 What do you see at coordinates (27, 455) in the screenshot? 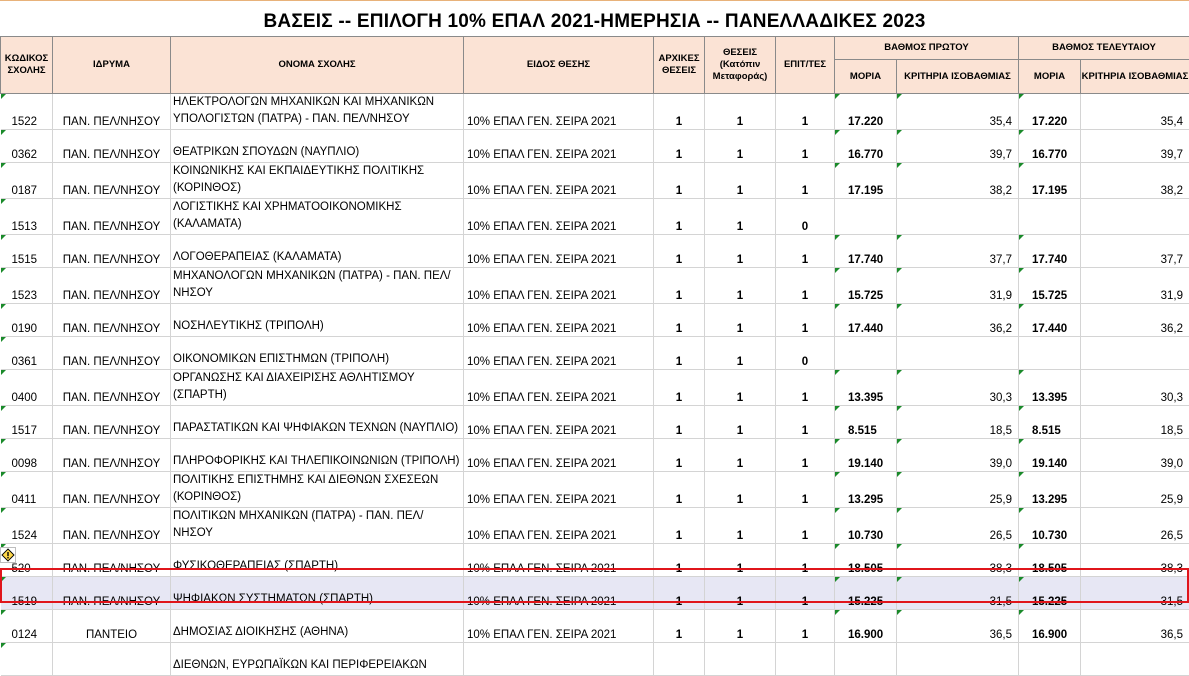
I see `cell-code: 0098` at bounding box center [27, 455].